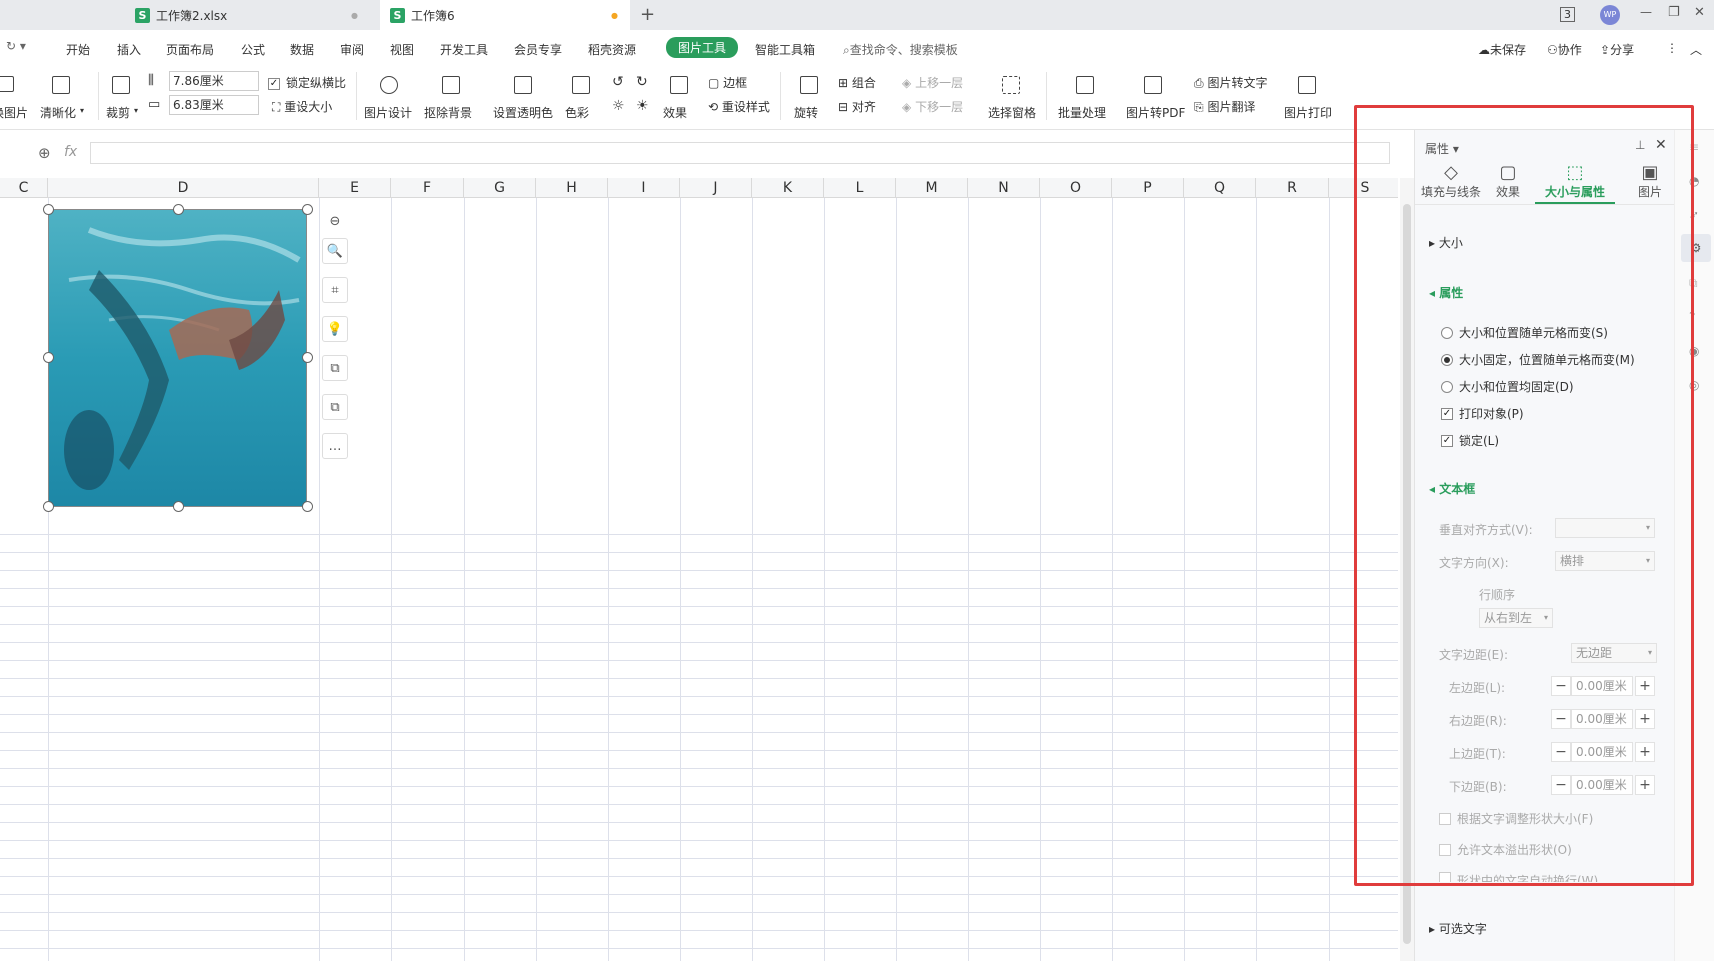 Image resolution: width=1714 pixels, height=961 pixels. I want to click on zoom-icon: ⊕, so click(44, 153).